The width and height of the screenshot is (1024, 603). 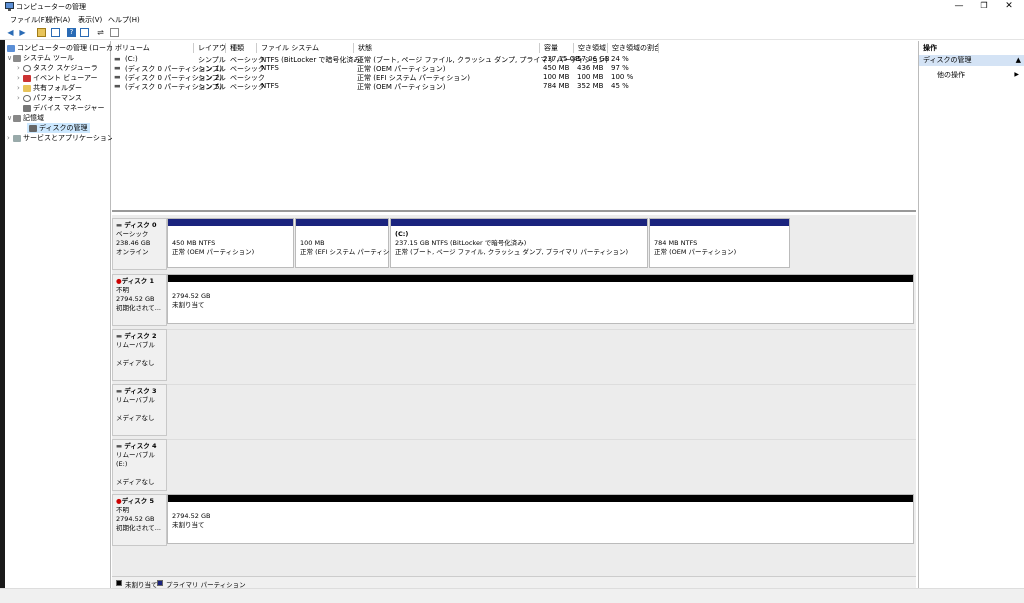 I want to click on window-title: コンピューターの管理, so click(x=51, y=7).